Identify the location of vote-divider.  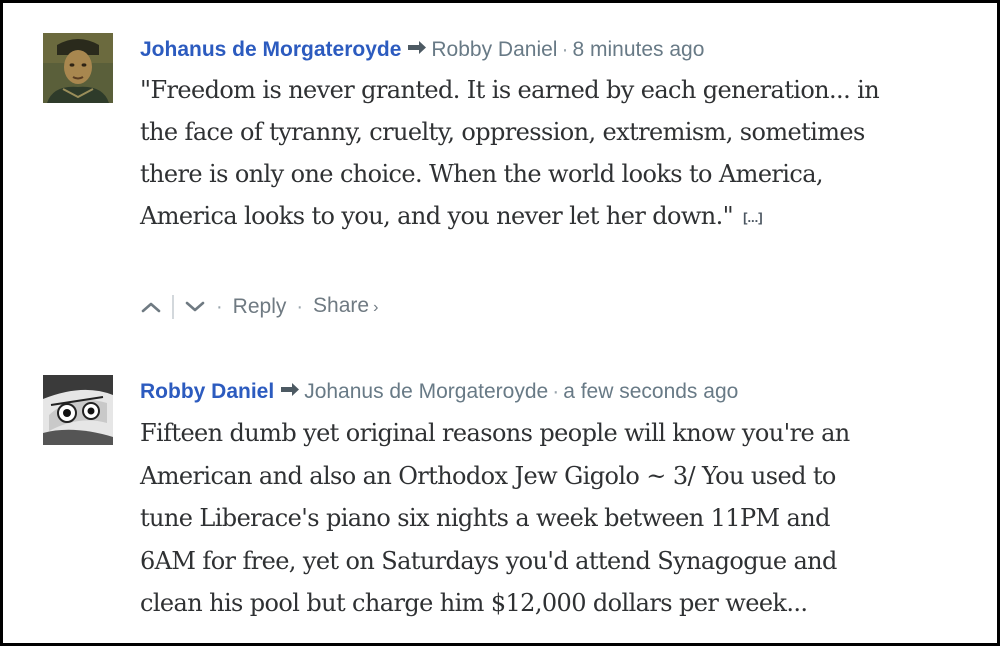
(173, 307).